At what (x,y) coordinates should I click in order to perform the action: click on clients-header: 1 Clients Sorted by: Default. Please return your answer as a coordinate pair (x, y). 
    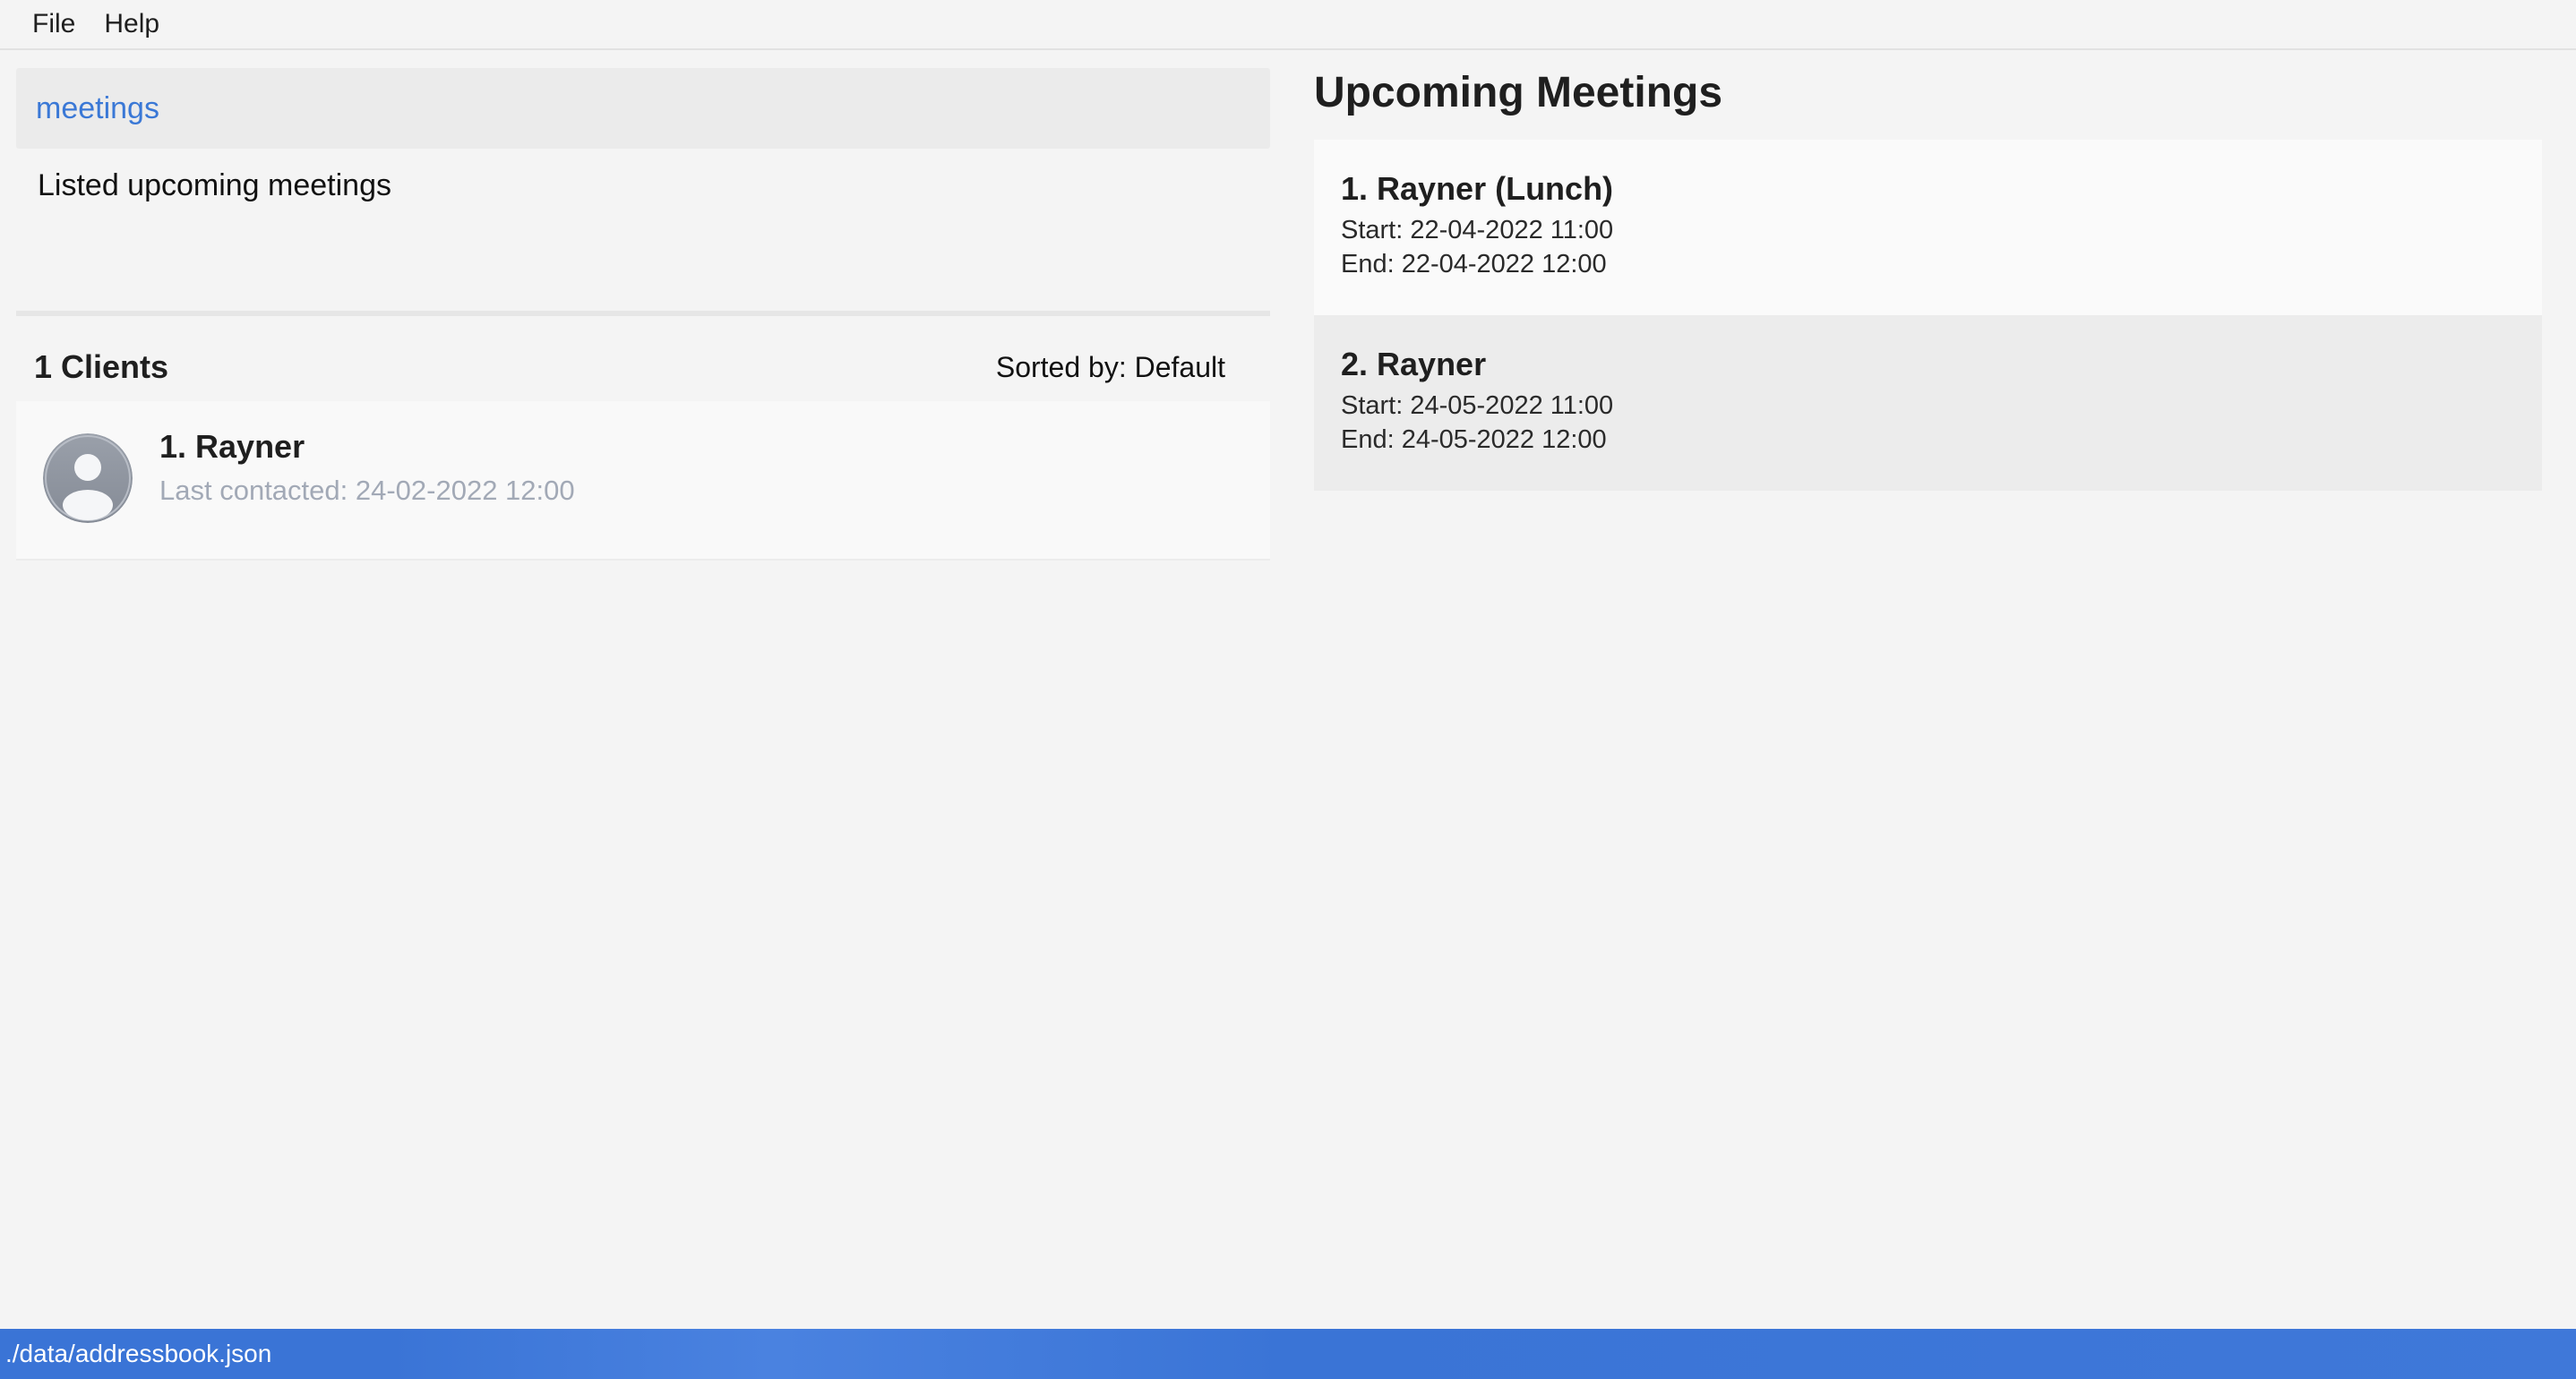
    Looking at the image, I should click on (643, 367).